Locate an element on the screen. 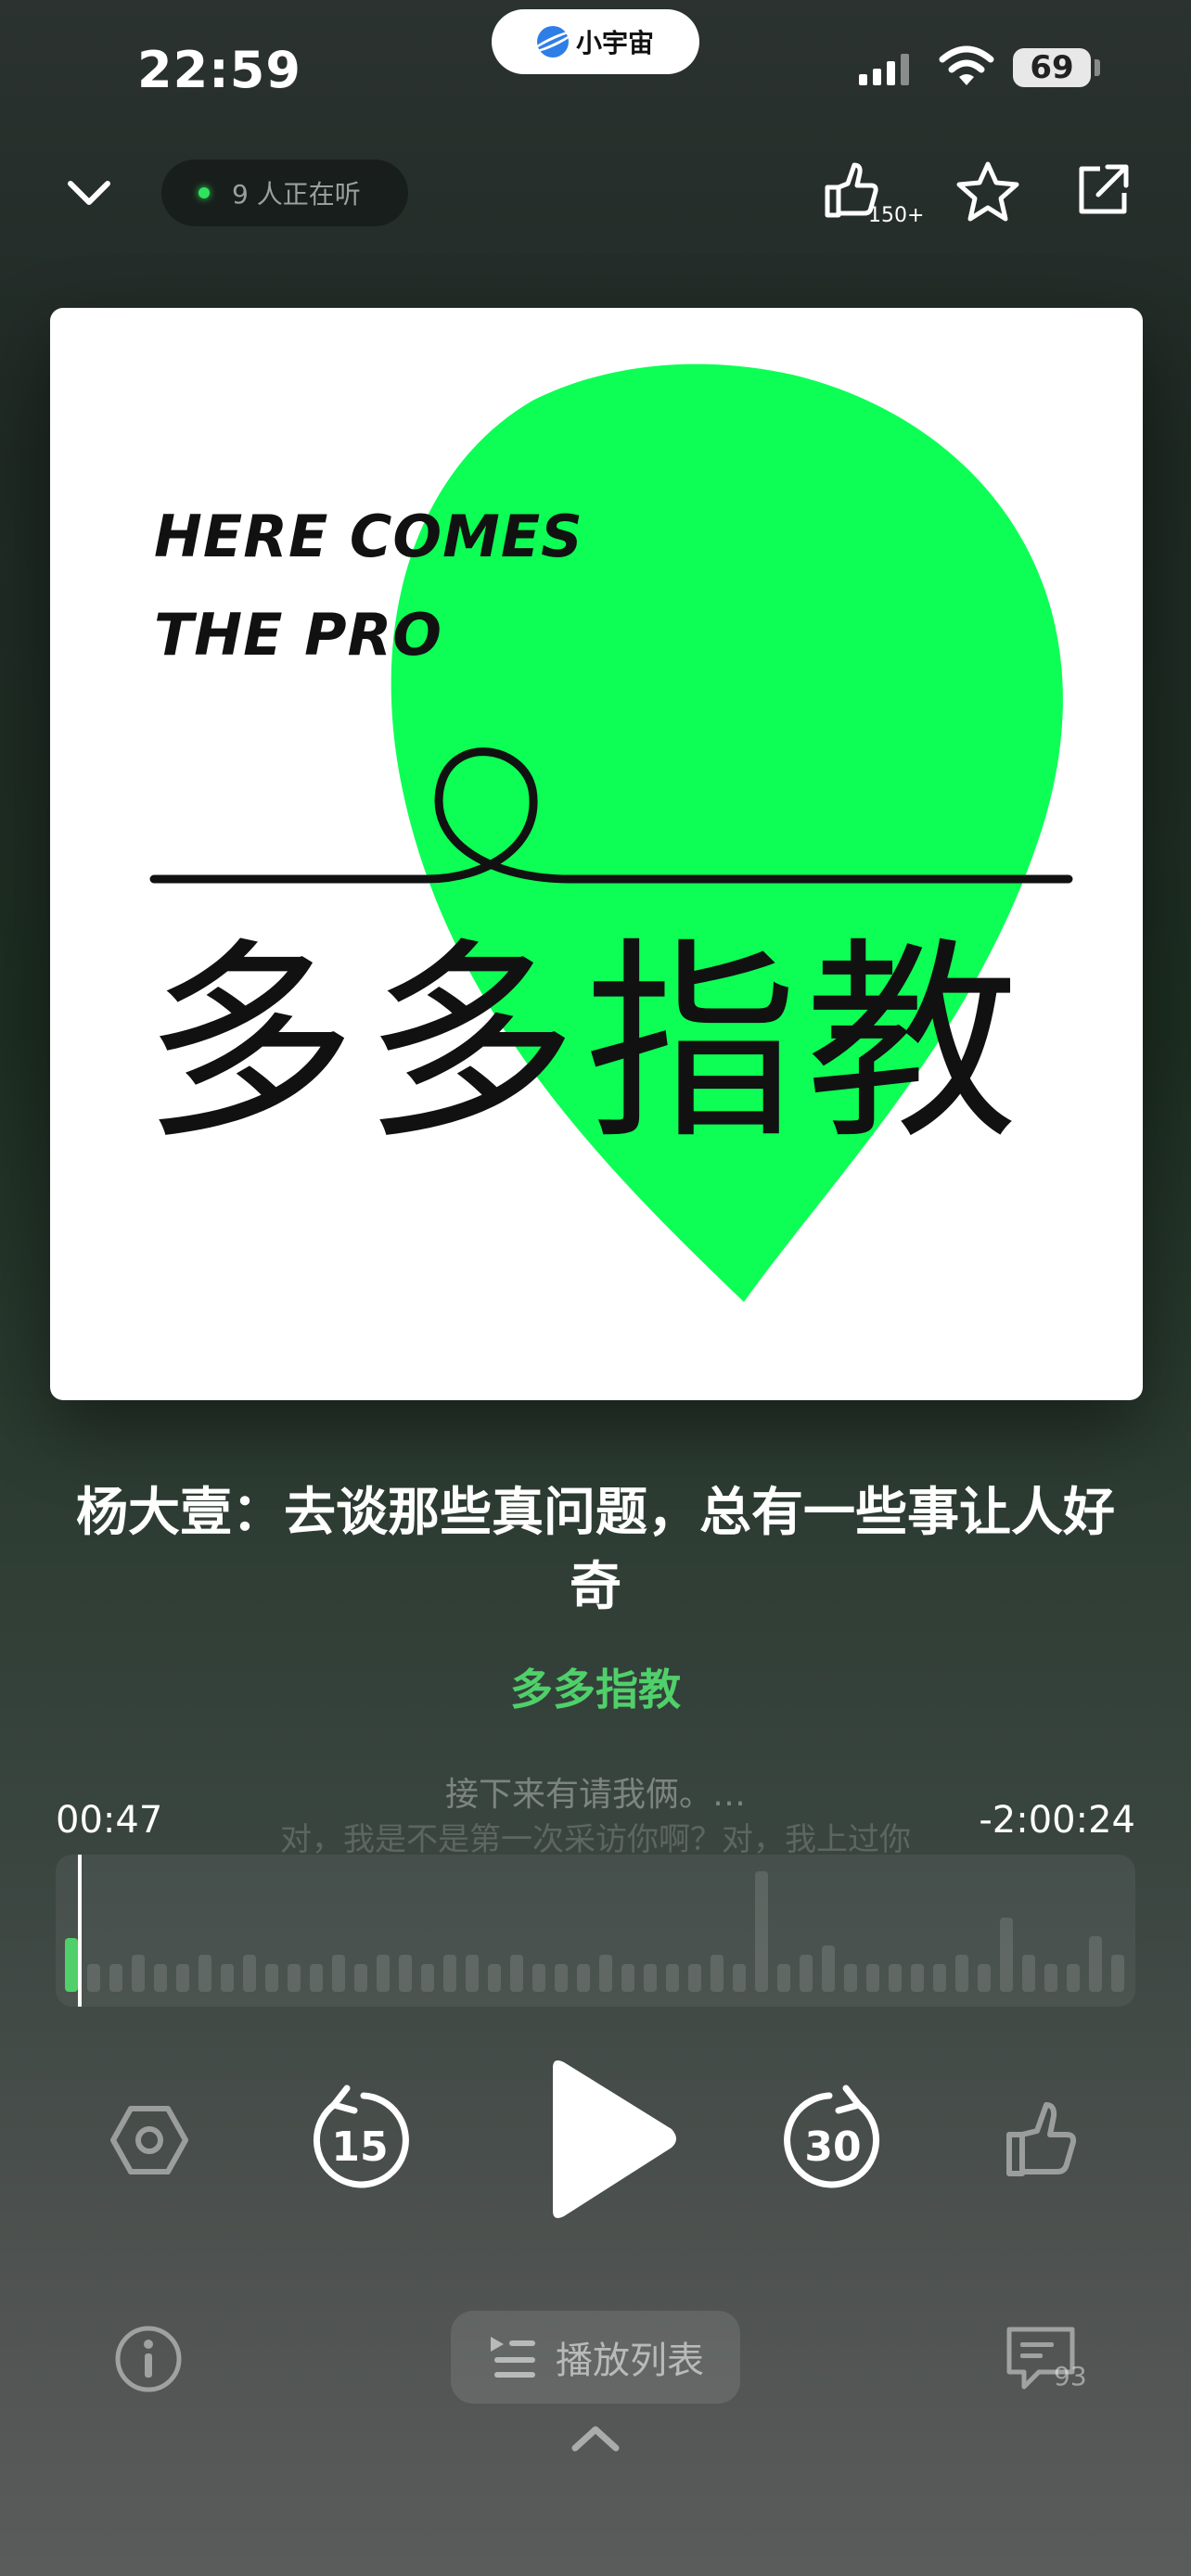  listeners-badge: 9 人正在听 is located at coordinates (284, 192).